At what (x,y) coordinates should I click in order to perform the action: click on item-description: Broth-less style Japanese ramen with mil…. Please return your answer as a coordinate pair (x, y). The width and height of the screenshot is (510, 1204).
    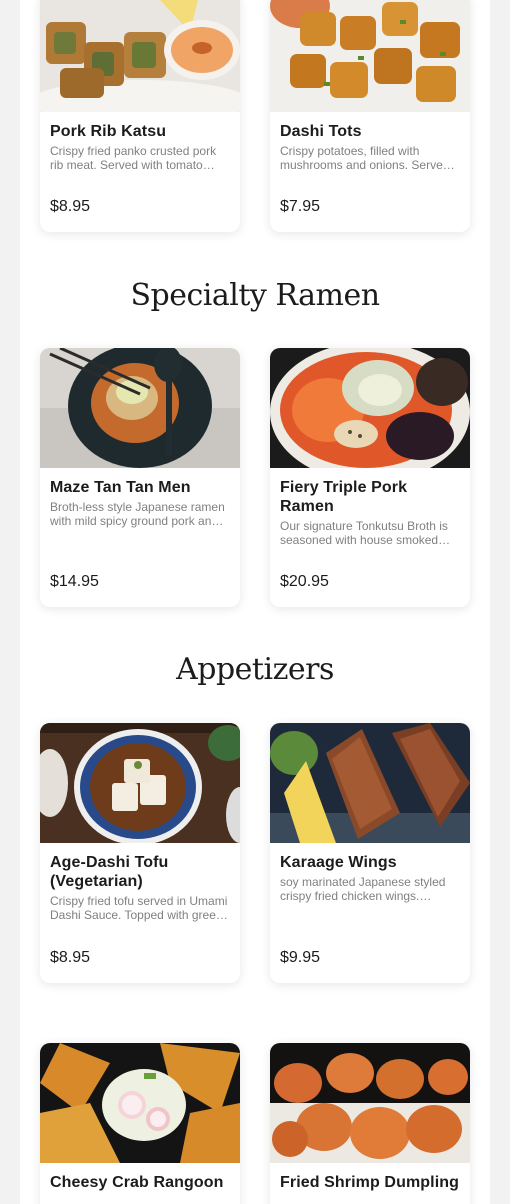
    Looking at the image, I should click on (137, 514).